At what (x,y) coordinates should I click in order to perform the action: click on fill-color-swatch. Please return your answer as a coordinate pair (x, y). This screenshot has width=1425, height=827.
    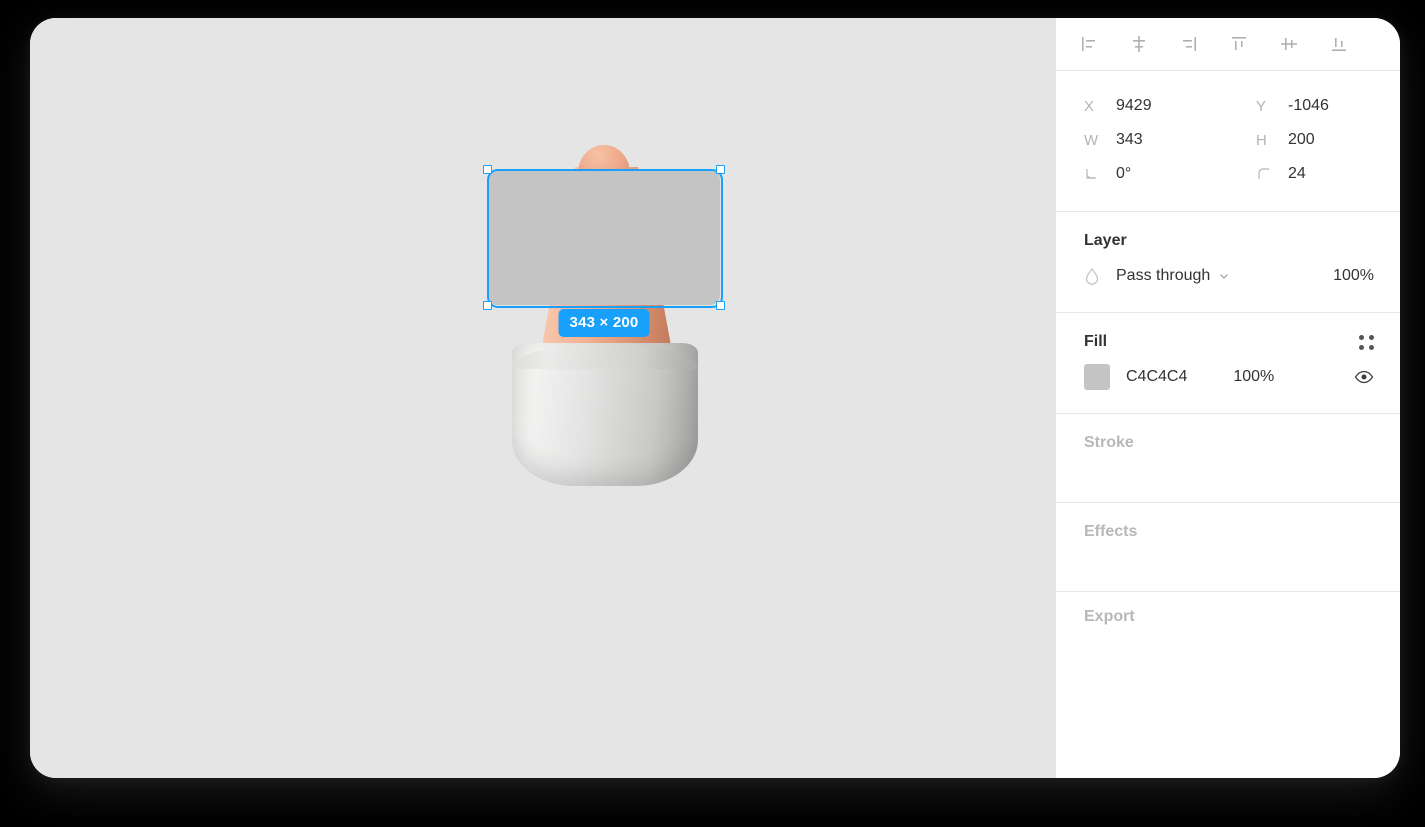
    Looking at the image, I should click on (1097, 377).